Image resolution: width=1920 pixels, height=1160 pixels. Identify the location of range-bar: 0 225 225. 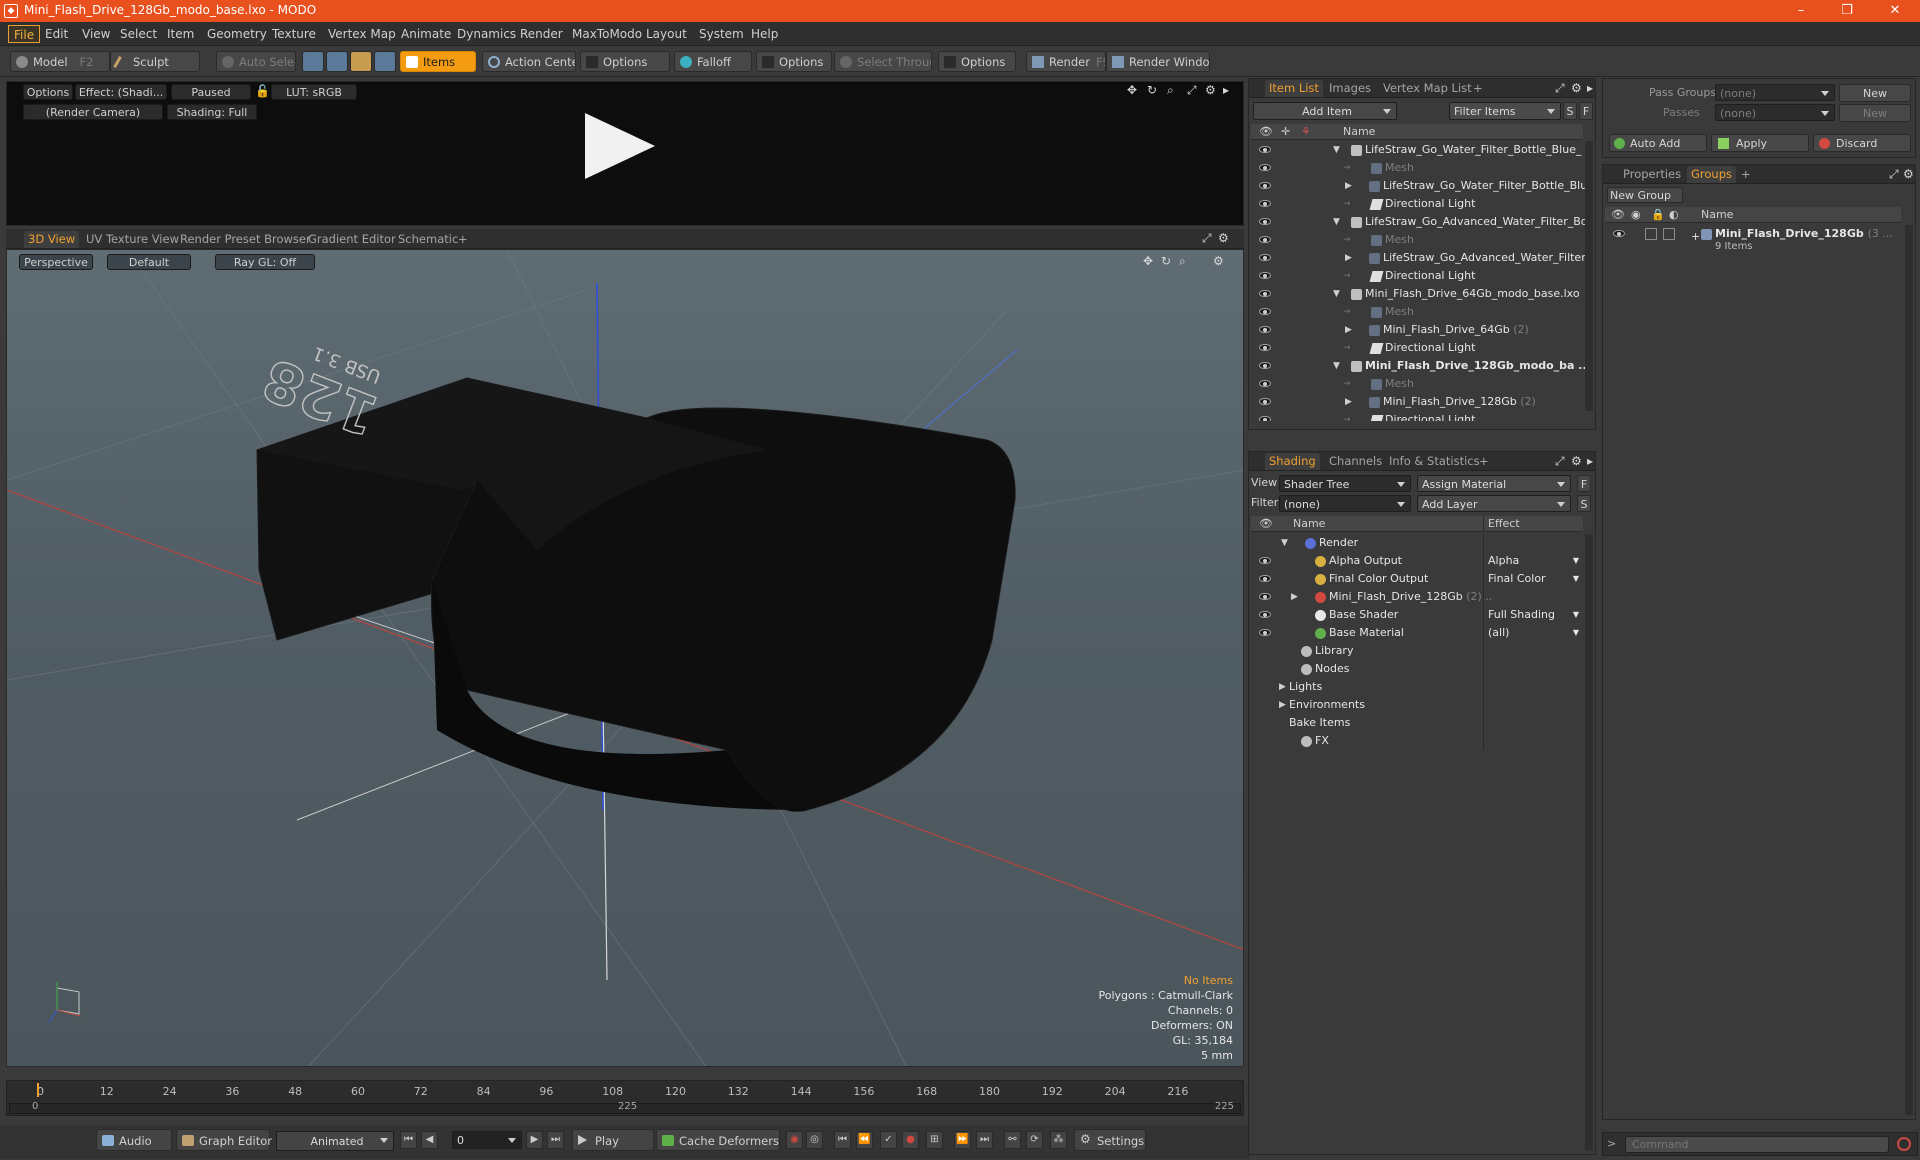
(625, 1107).